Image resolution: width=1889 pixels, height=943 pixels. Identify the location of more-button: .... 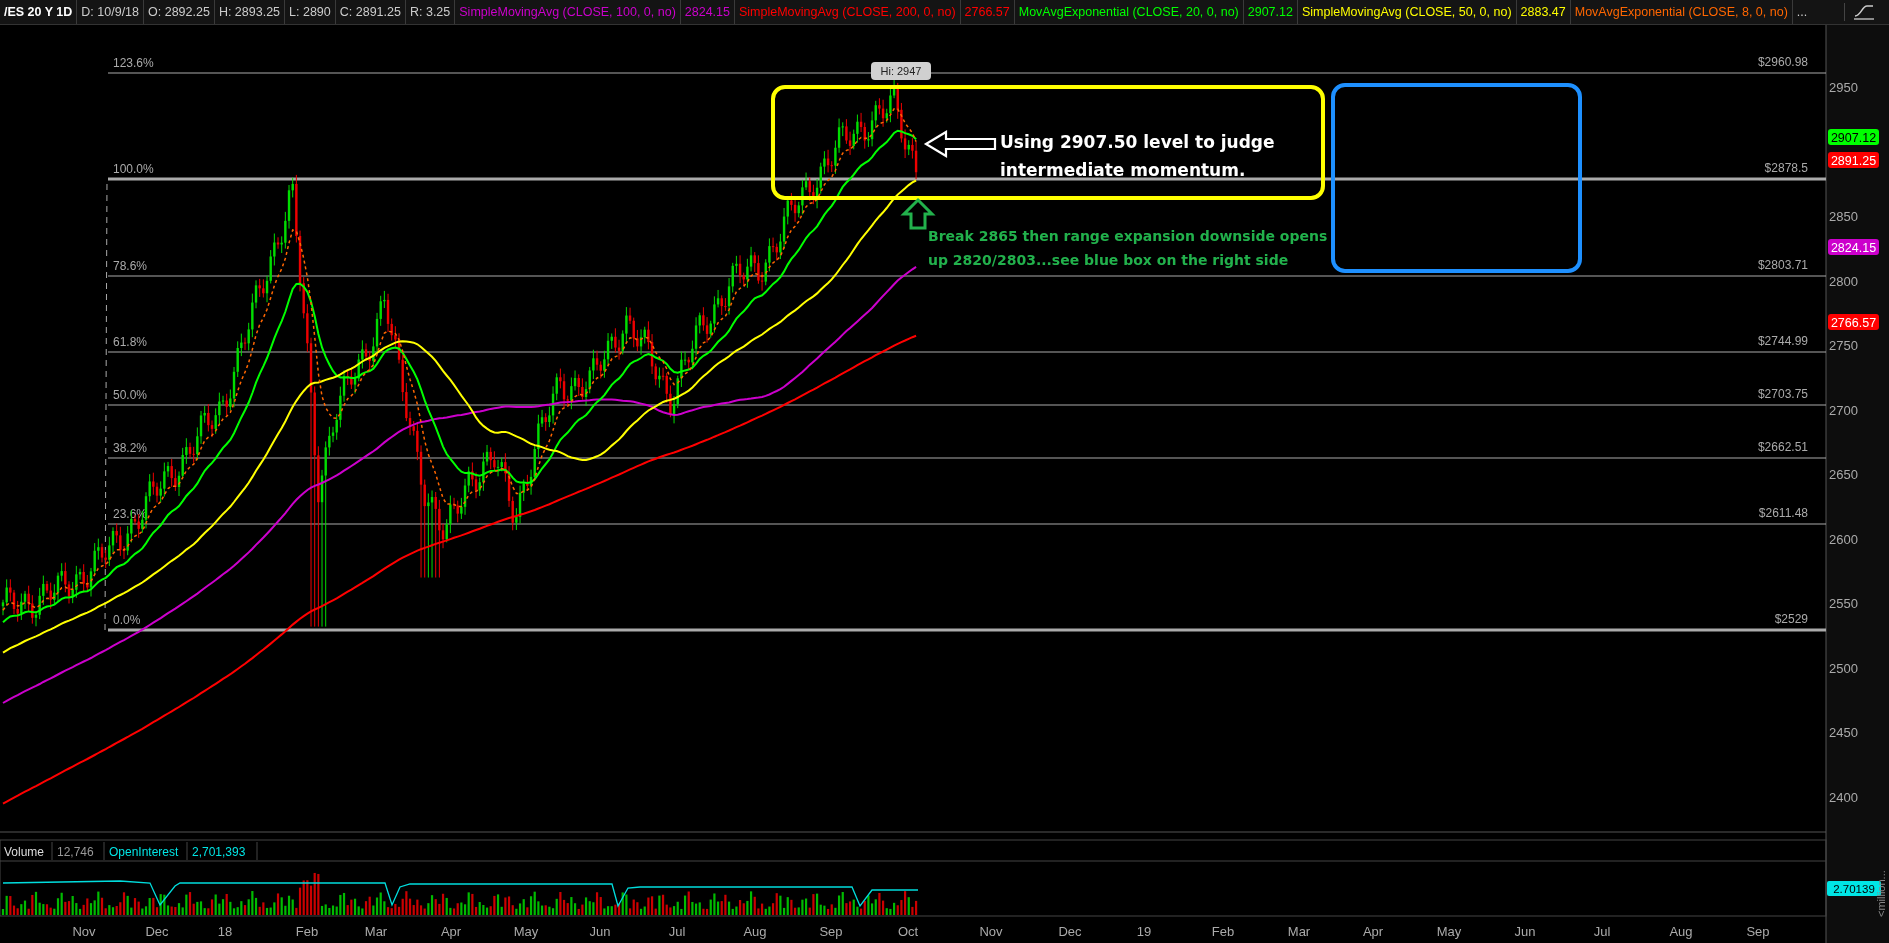
(1802, 12).